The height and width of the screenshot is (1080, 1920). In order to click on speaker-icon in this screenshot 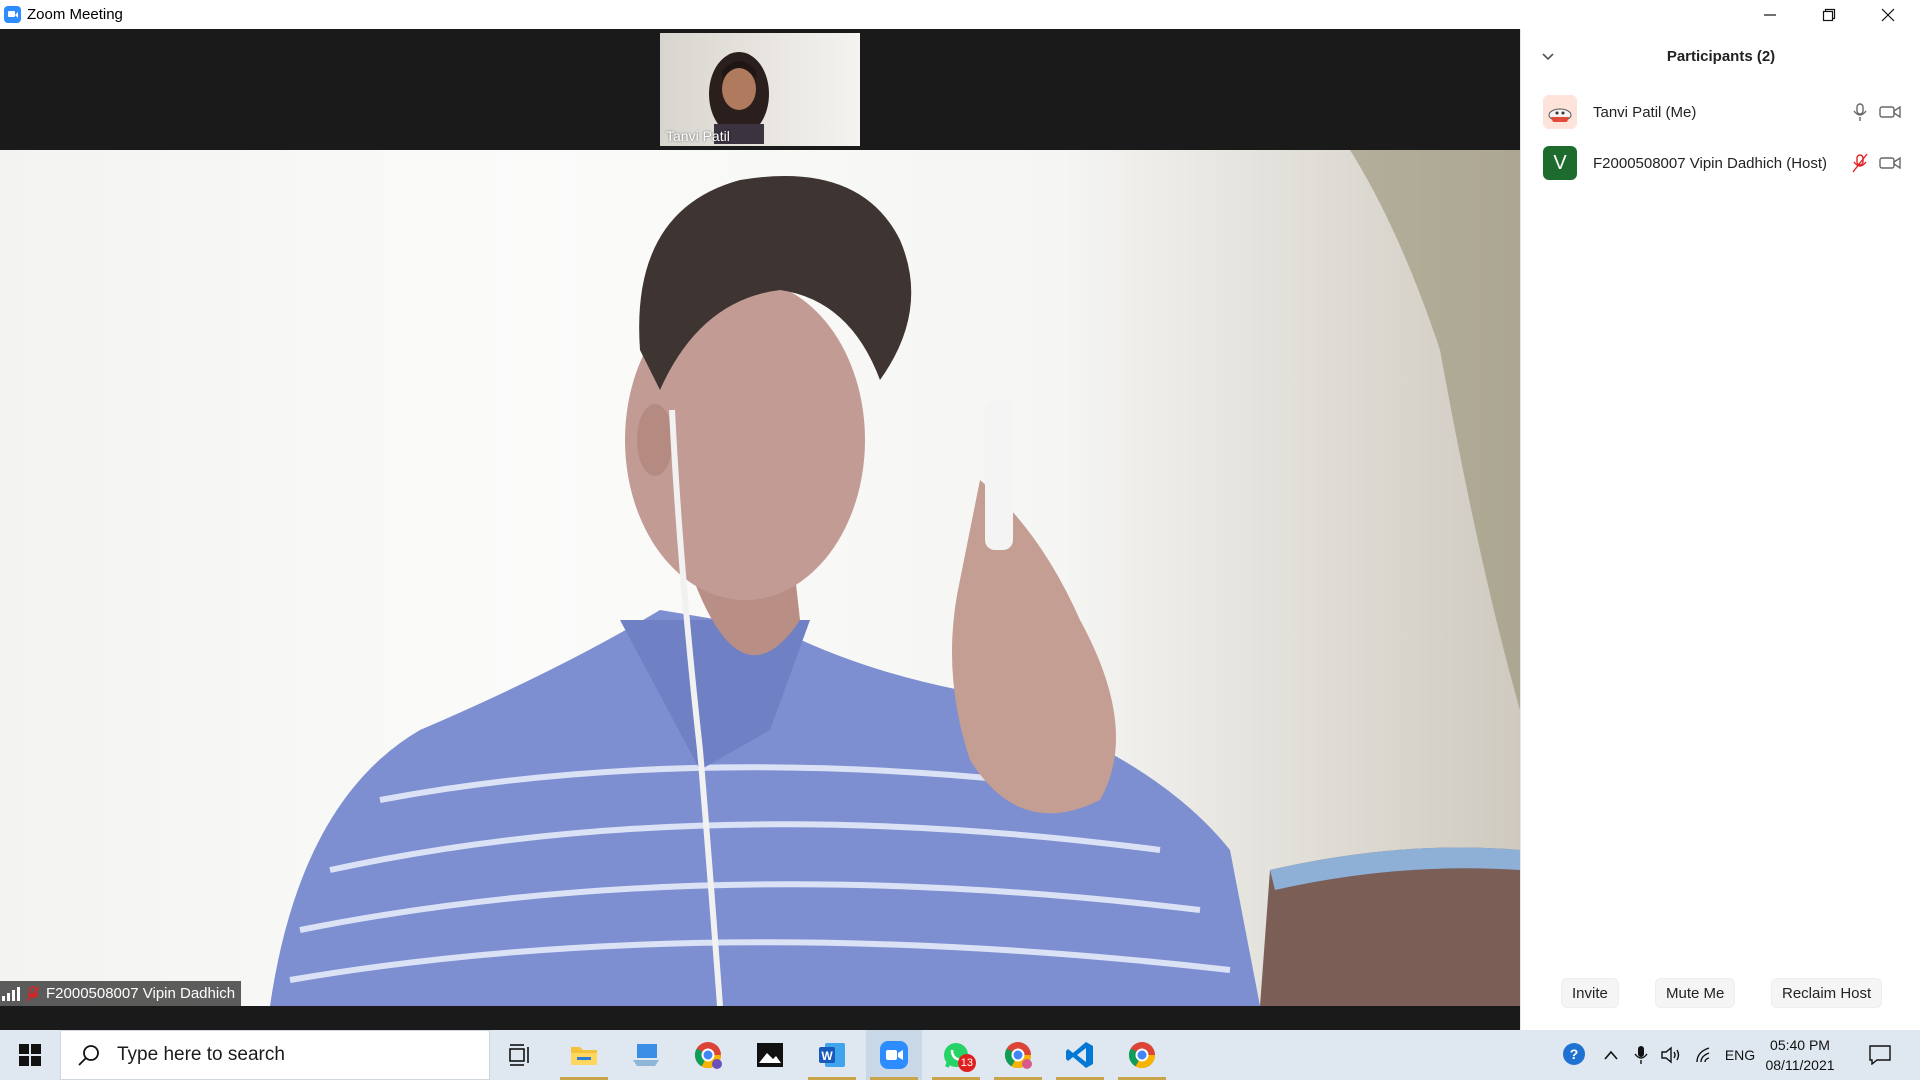, I will do `click(1670, 1055)`.